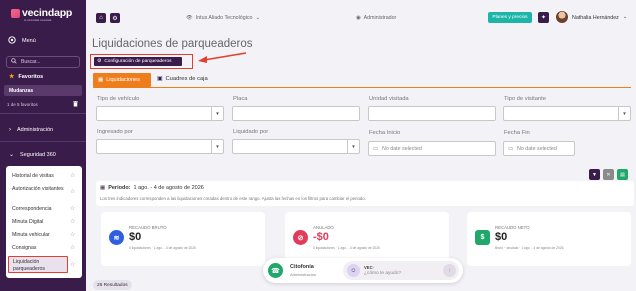 The height and width of the screenshot is (291, 636). I want to click on config-button-label: Configuración de parqueaderos, so click(138, 61).